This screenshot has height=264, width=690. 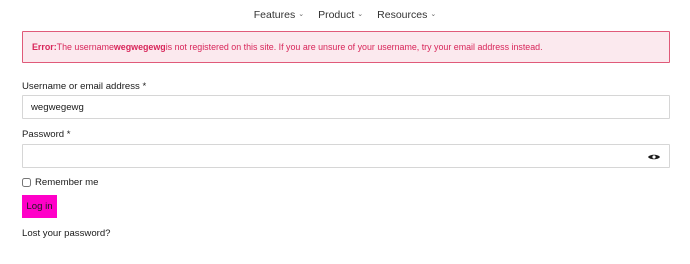 I want to click on nav-item-label: Features, so click(x=274, y=15).